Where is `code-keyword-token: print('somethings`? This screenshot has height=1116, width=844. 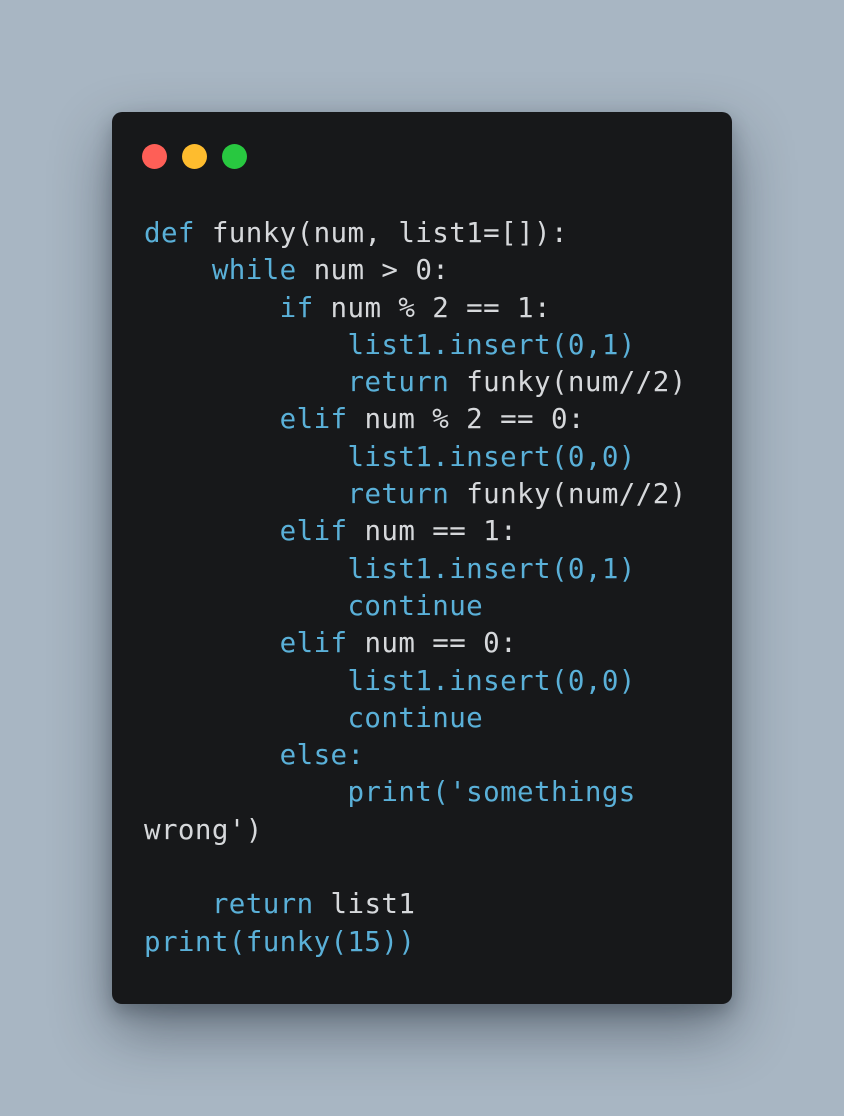 code-keyword-token: print('somethings is located at coordinates (390, 792).